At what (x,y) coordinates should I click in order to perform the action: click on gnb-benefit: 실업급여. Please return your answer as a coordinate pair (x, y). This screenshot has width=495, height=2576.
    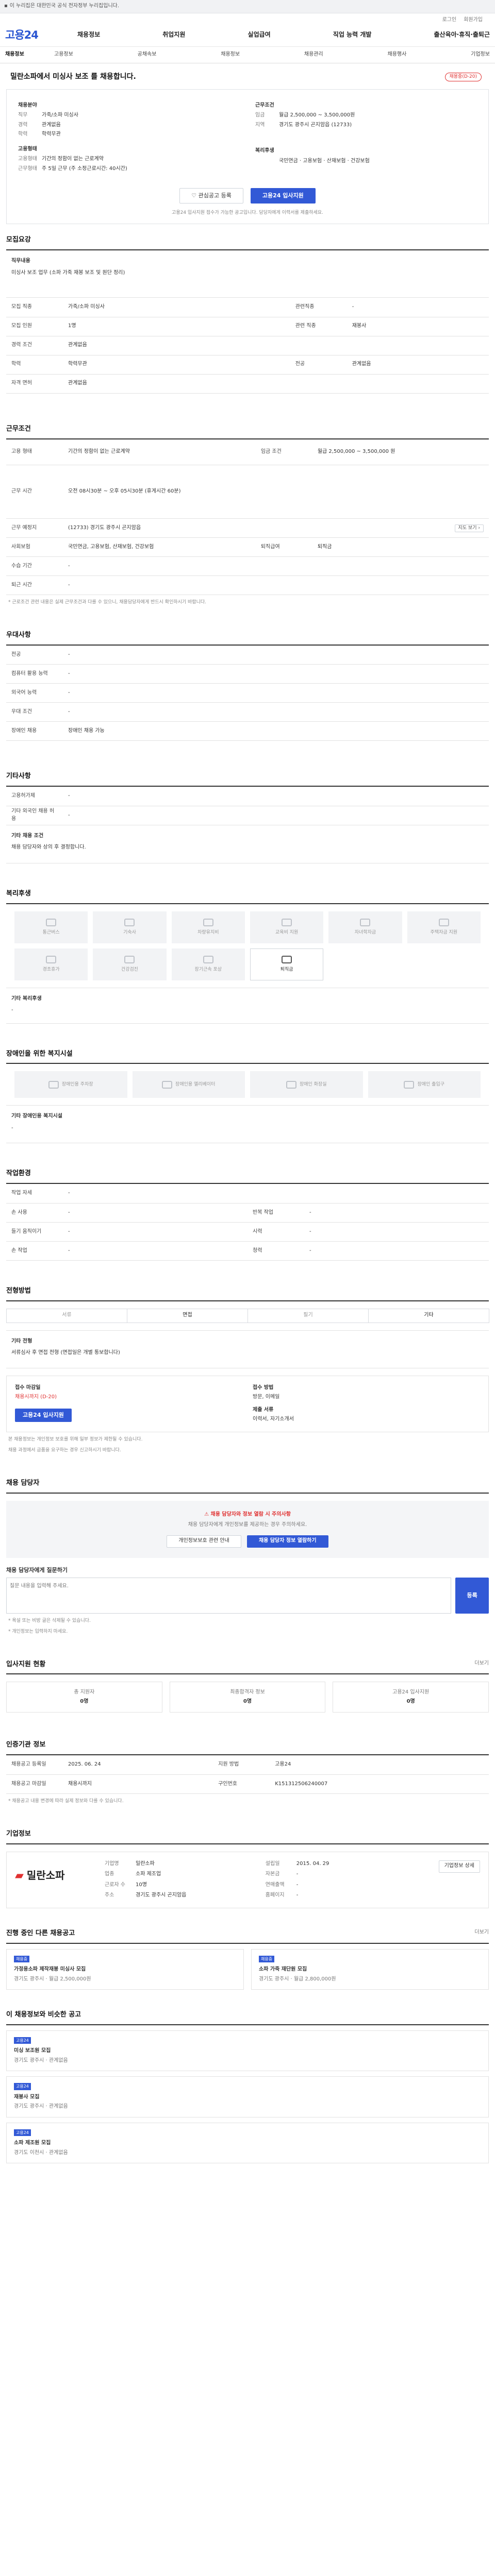
    Looking at the image, I should click on (259, 35).